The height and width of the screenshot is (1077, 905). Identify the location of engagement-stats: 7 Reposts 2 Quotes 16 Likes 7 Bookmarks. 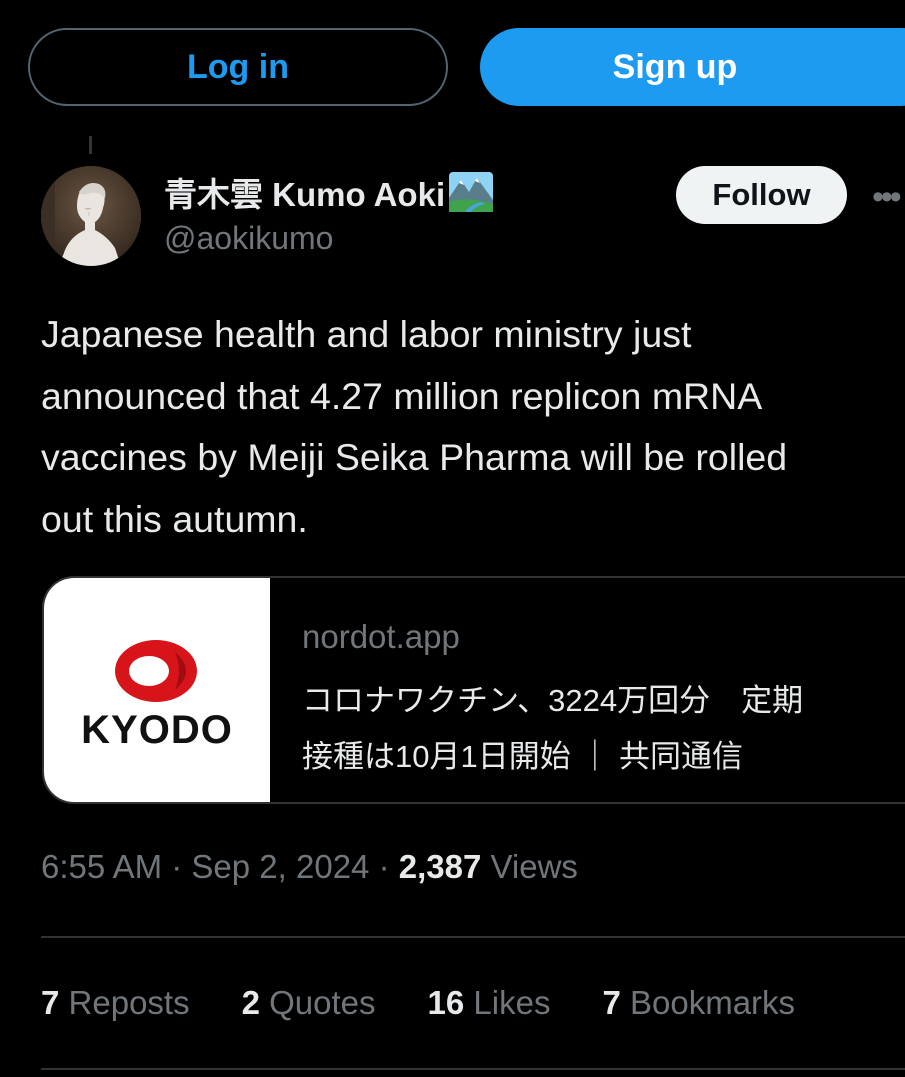
(444, 1003).